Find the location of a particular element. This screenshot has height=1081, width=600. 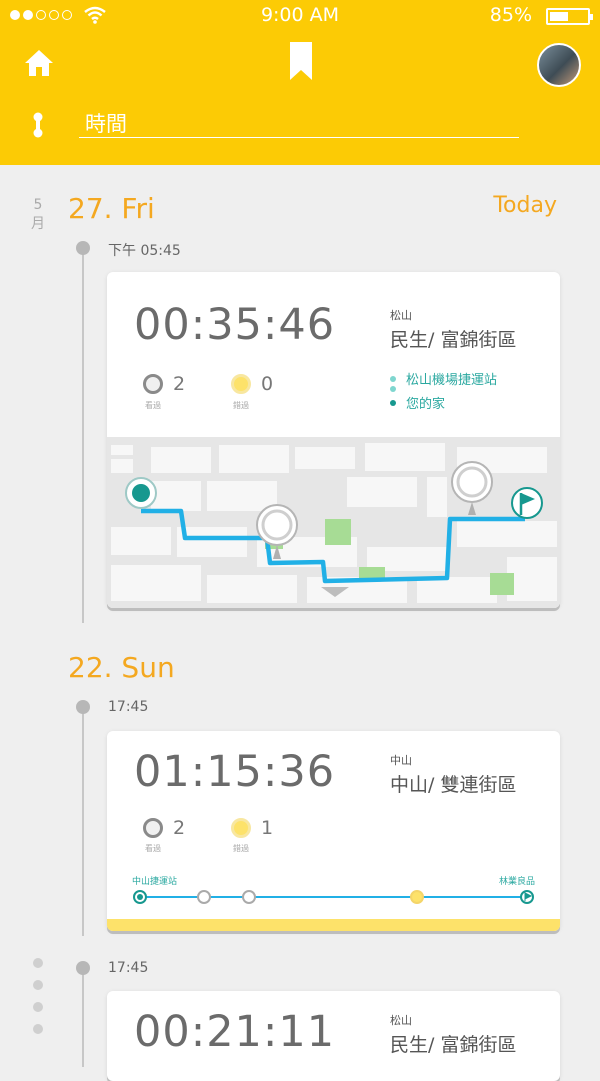

trip-district: 中山 is located at coordinates (401, 760).